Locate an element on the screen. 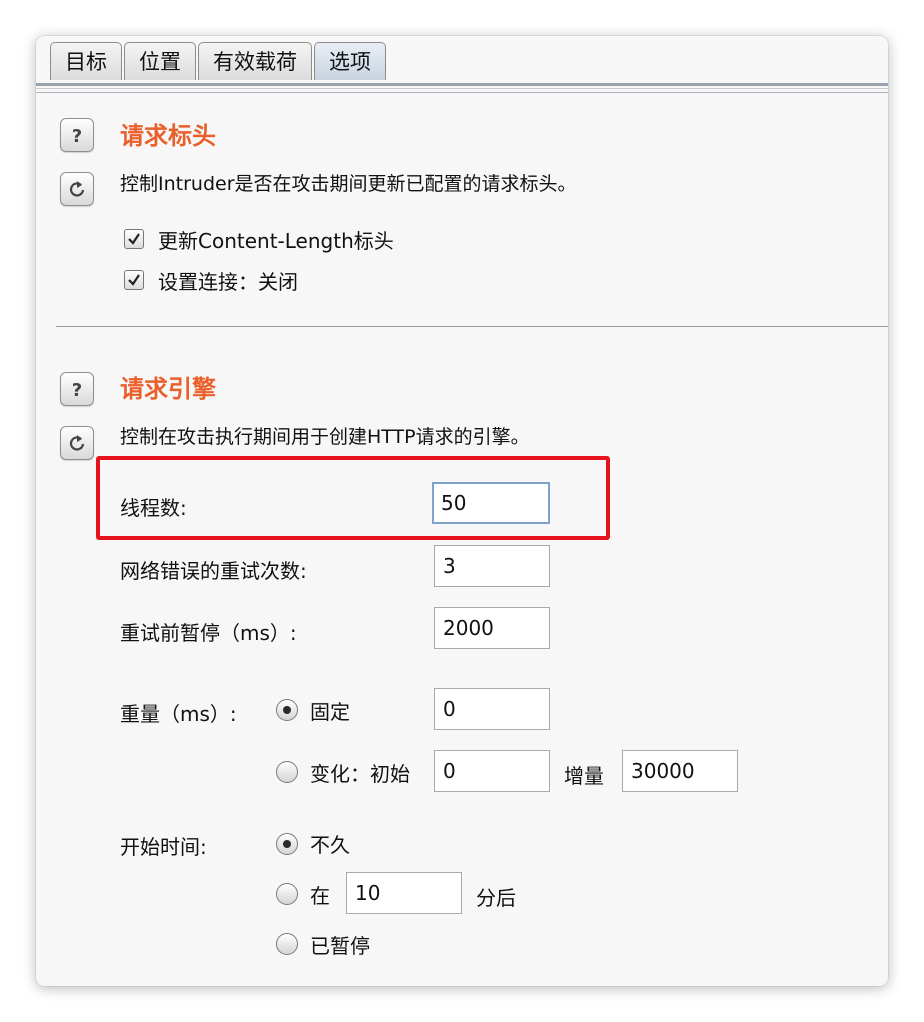  throttle-increment-label: 增量 is located at coordinates (584, 776).